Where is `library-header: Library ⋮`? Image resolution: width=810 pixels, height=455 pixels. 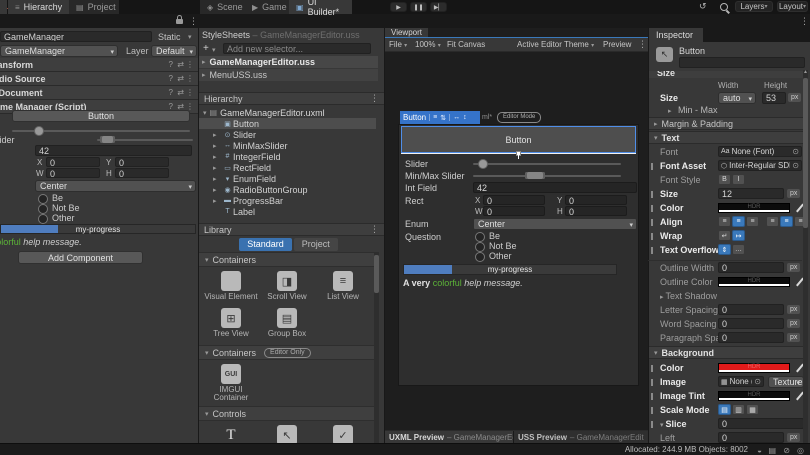
library-header: Library ⋮ is located at coordinates (291, 229).